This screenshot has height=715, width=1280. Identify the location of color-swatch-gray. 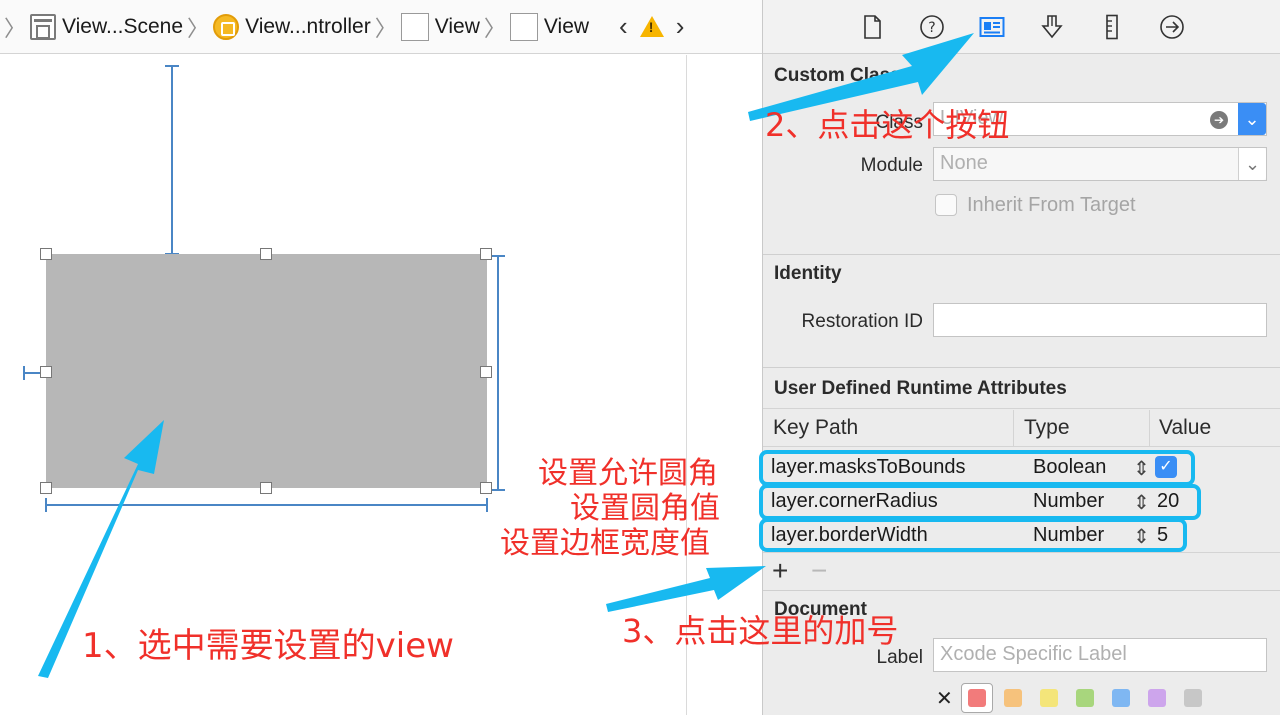
(1193, 698).